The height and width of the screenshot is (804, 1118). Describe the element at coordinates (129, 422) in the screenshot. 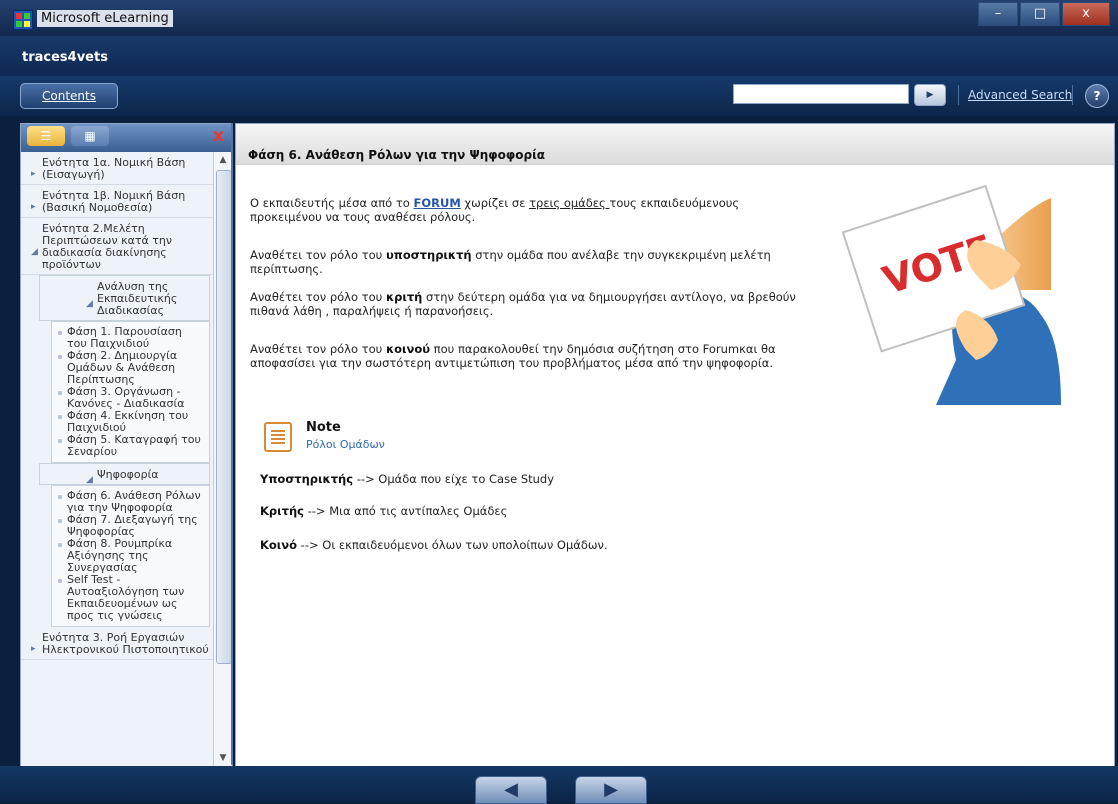

I see `toc-leaf: Φάση 4. Εκκίνηση του Παιχνιδιού` at that location.